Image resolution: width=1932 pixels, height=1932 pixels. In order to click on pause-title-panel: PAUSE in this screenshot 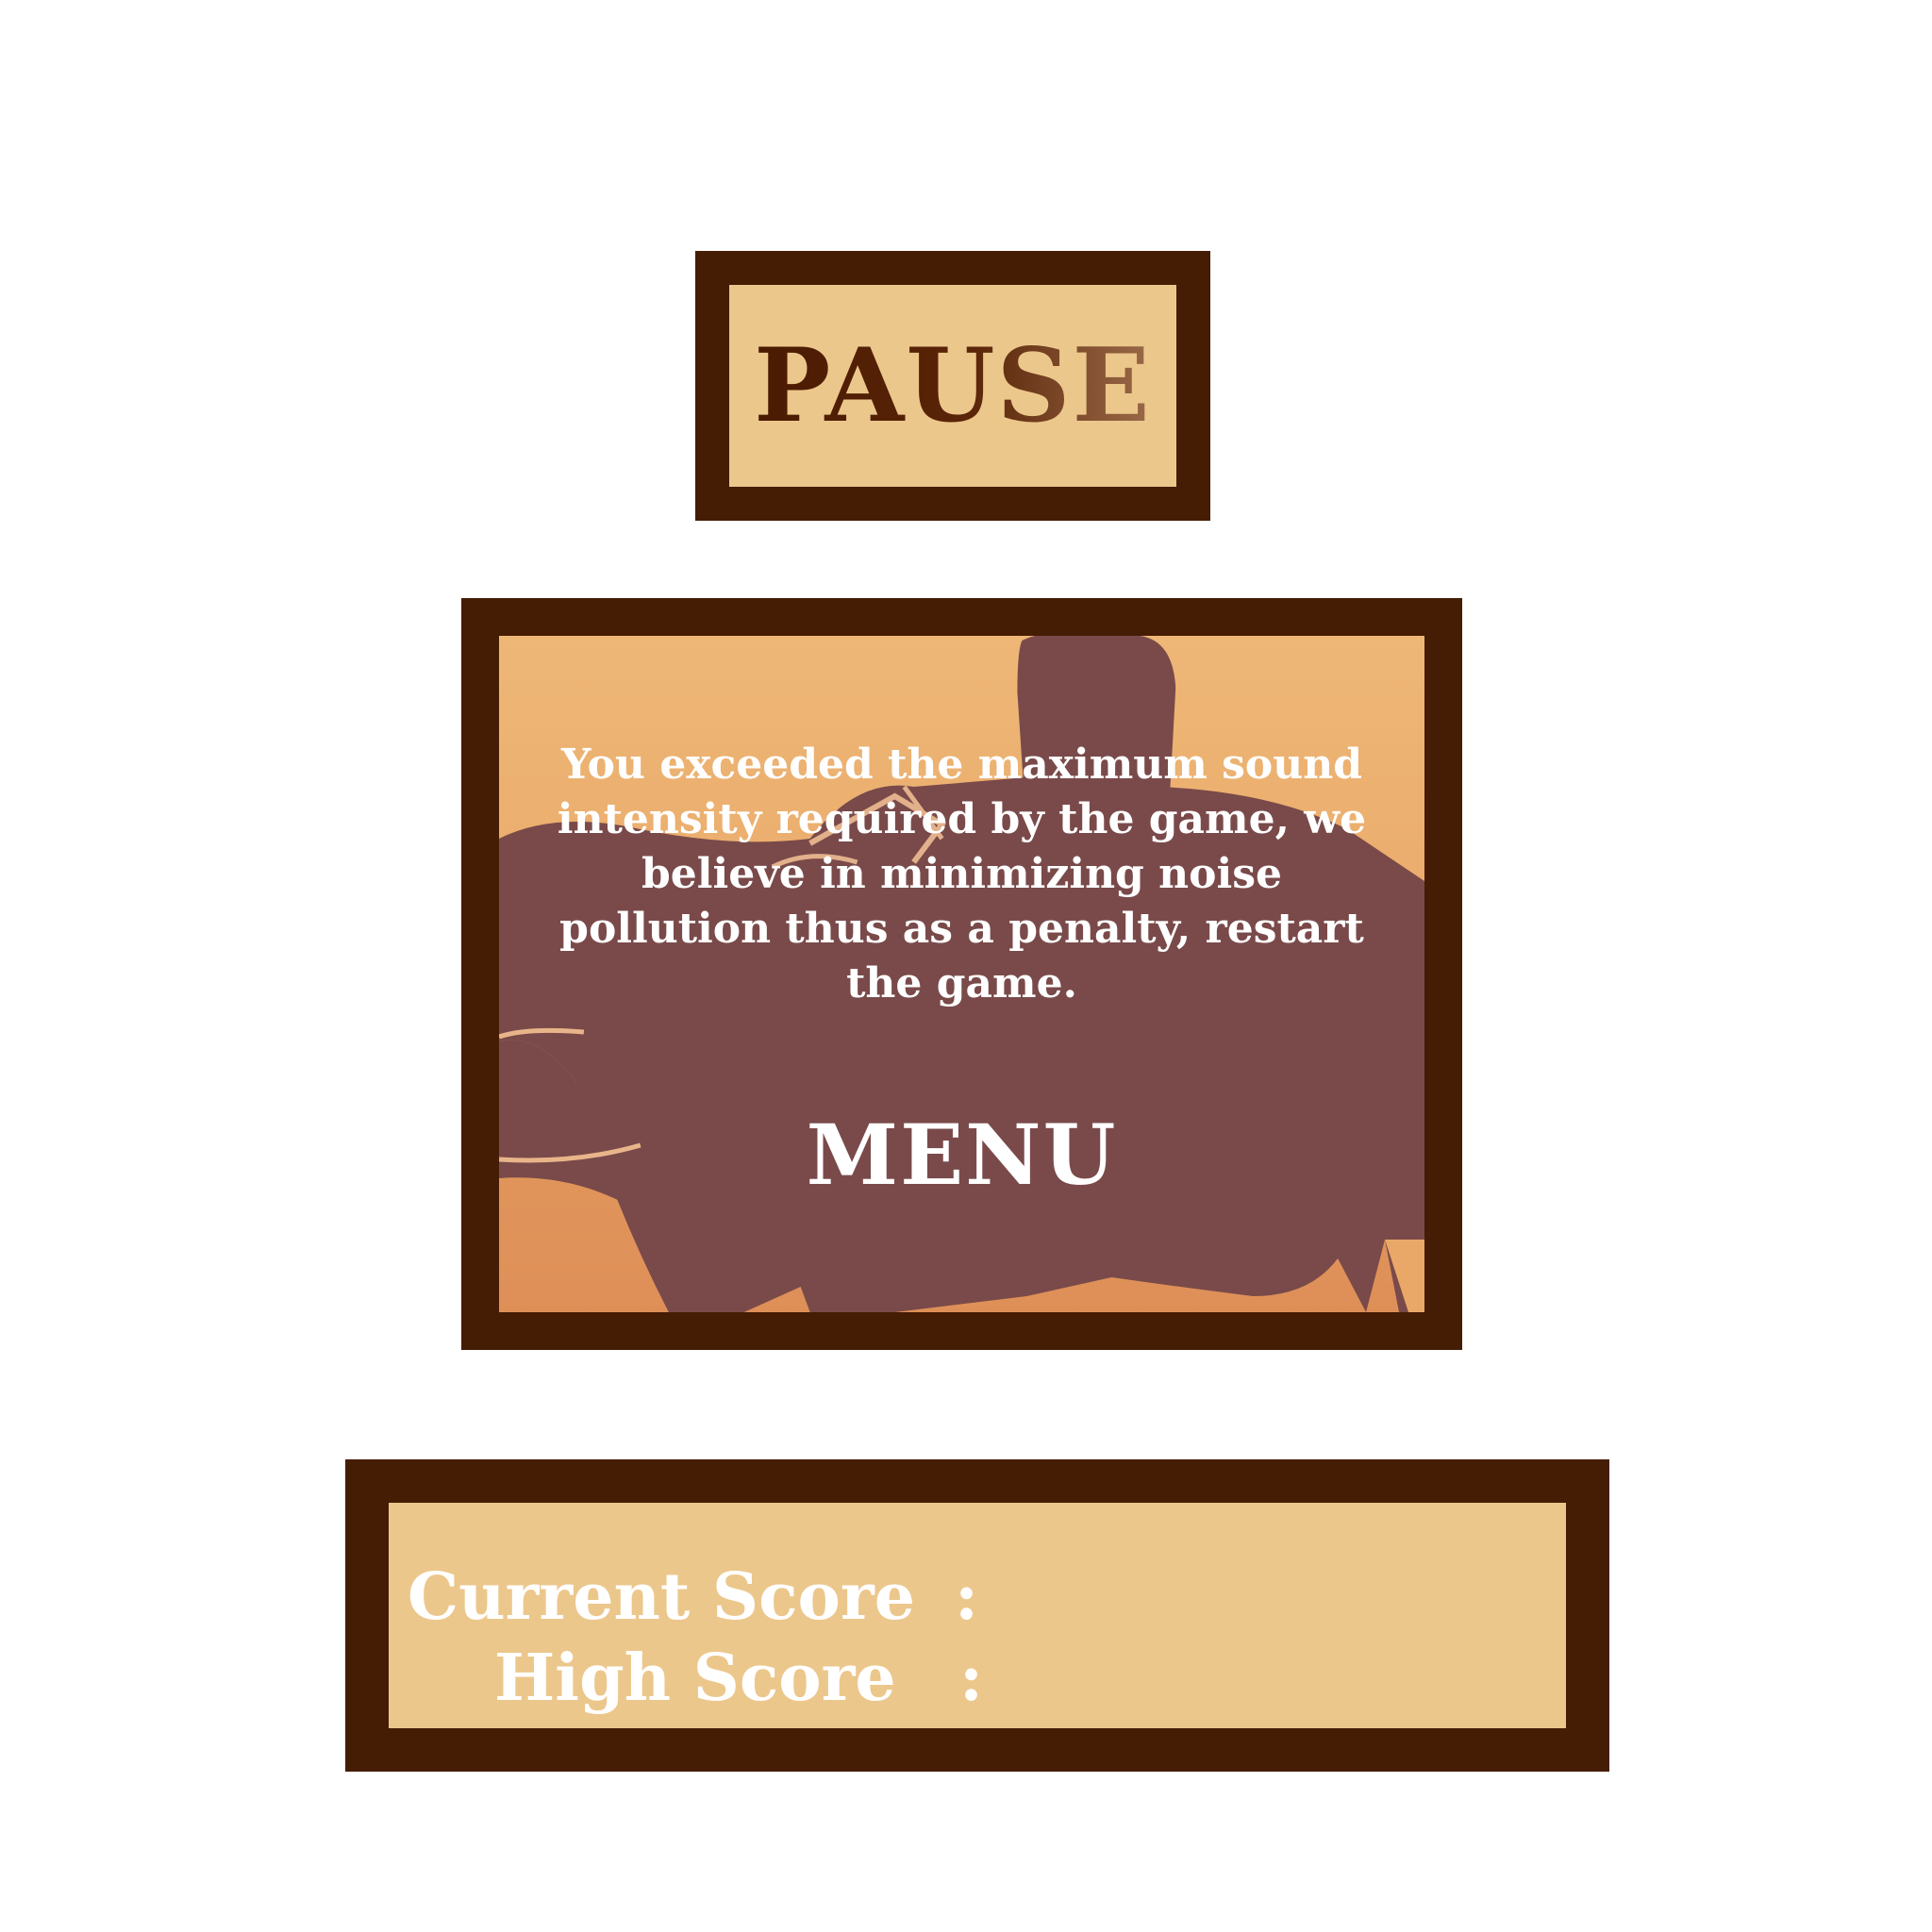, I will do `click(953, 386)`.